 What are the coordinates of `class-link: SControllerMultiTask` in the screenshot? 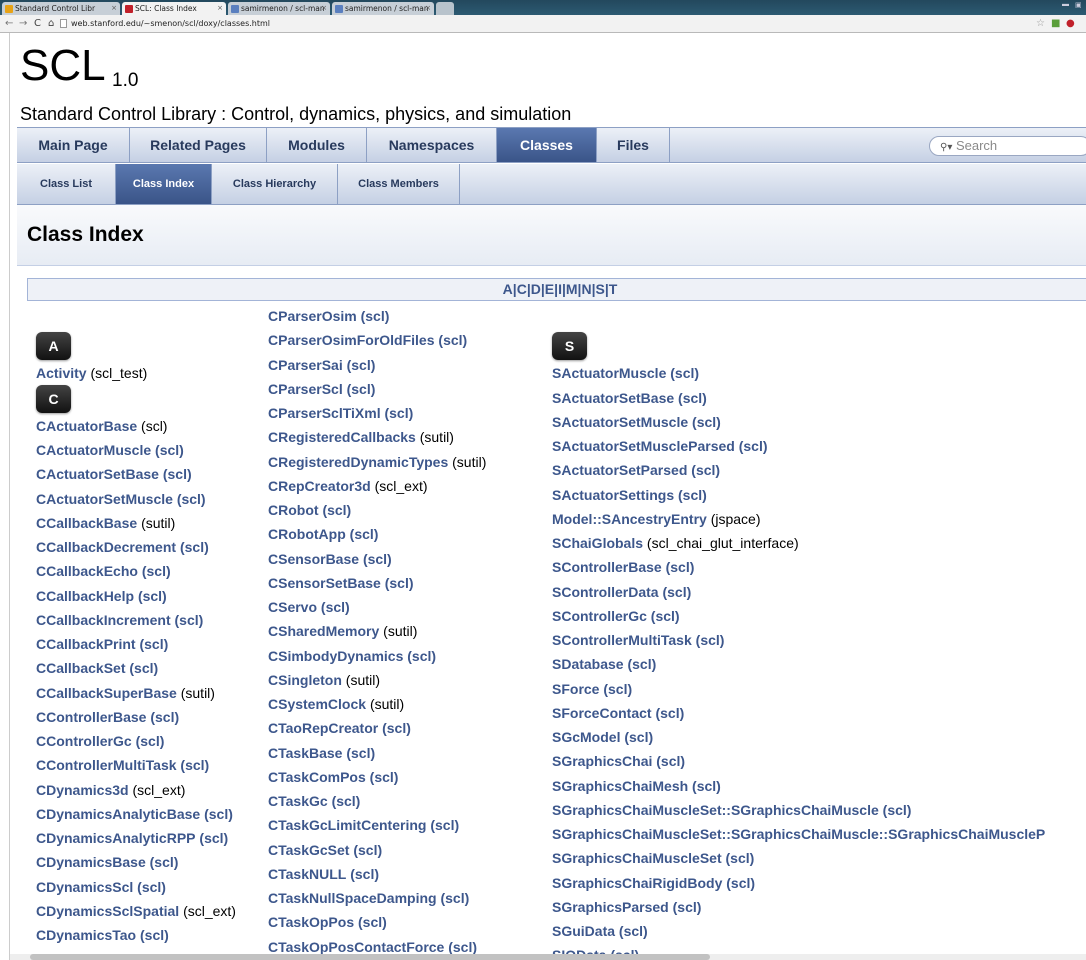 It's located at (622, 640).